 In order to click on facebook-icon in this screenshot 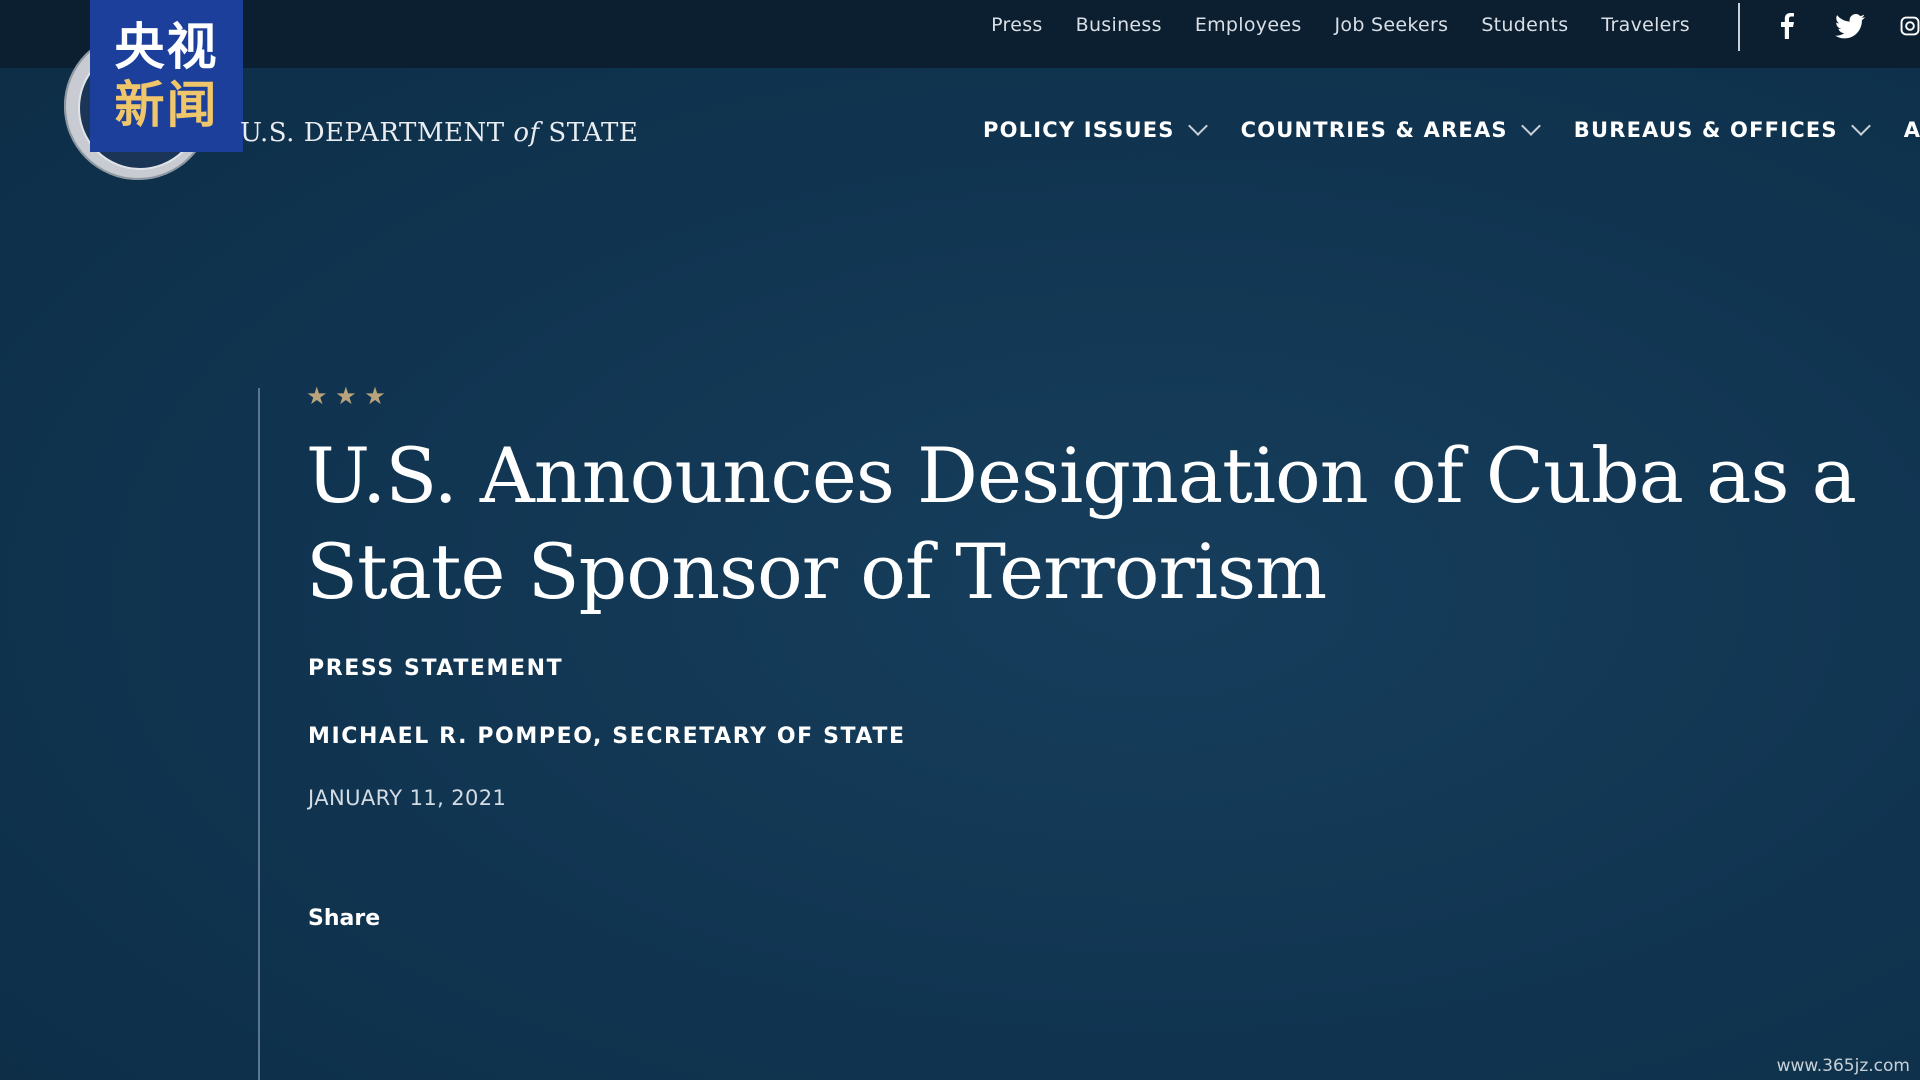, I will do `click(1787, 26)`.